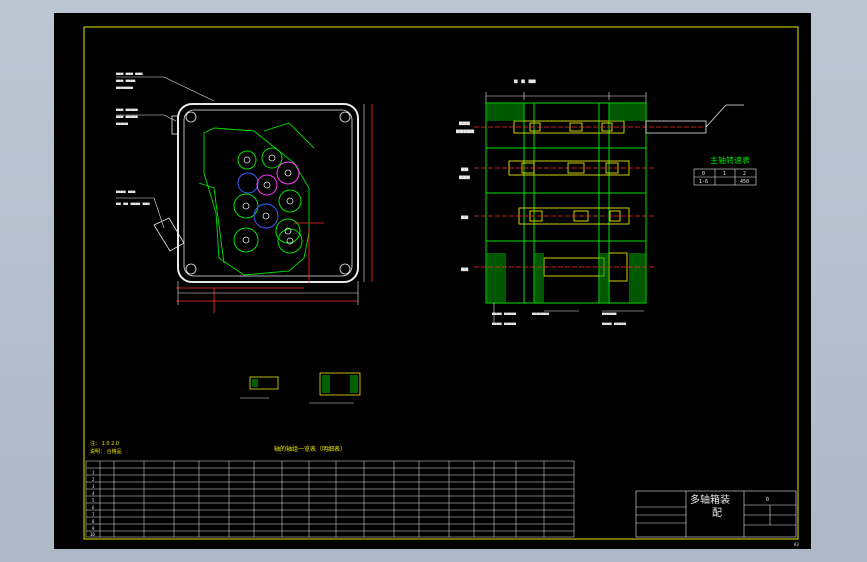 The height and width of the screenshot is (562, 867). What do you see at coordinates (710, 499) in the screenshot?
I see `title-line-1: 多轴箱装` at bounding box center [710, 499].